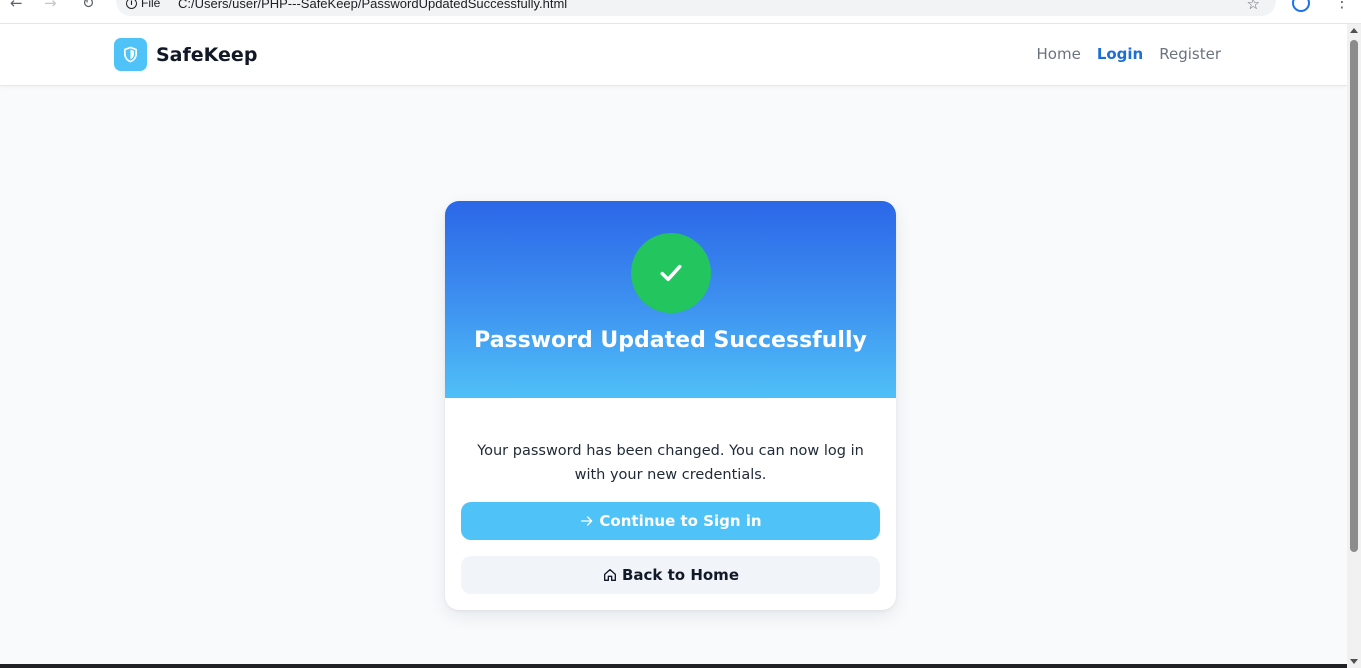 The width and height of the screenshot is (1361, 668). Describe the element at coordinates (670, 340) in the screenshot. I see `page-title: Password Updated Successfully` at that location.